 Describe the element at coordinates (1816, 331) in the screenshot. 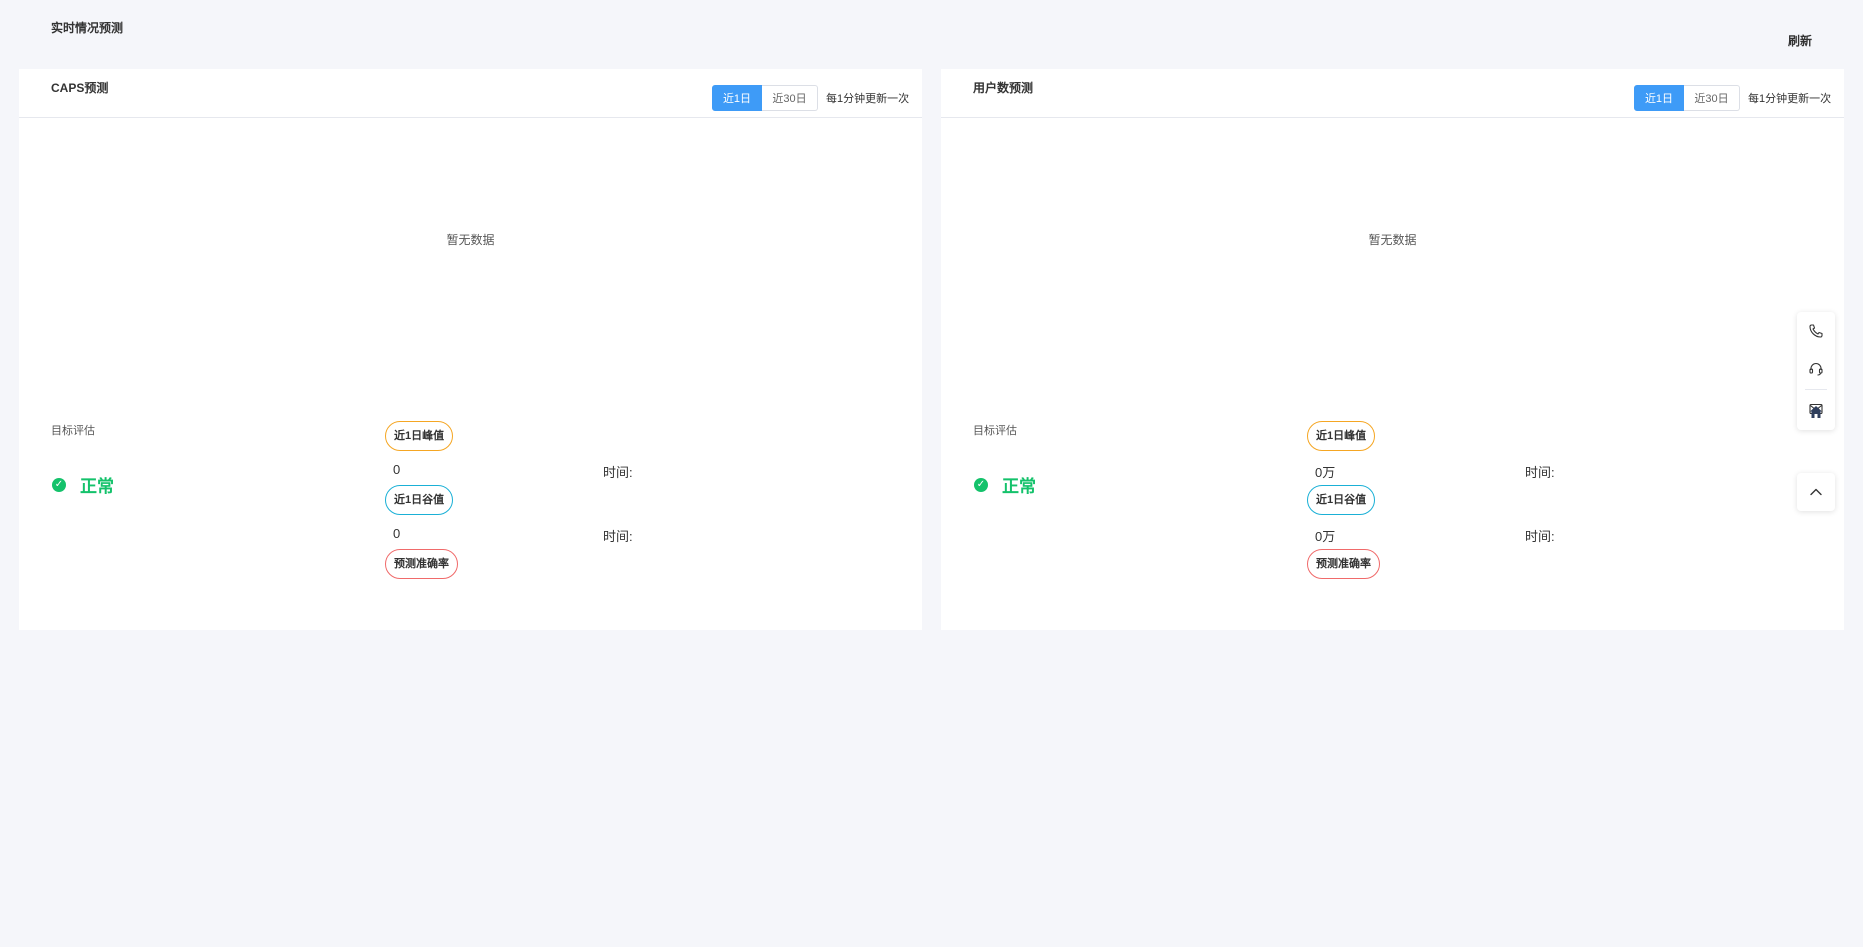

I see `phone-icon` at that location.